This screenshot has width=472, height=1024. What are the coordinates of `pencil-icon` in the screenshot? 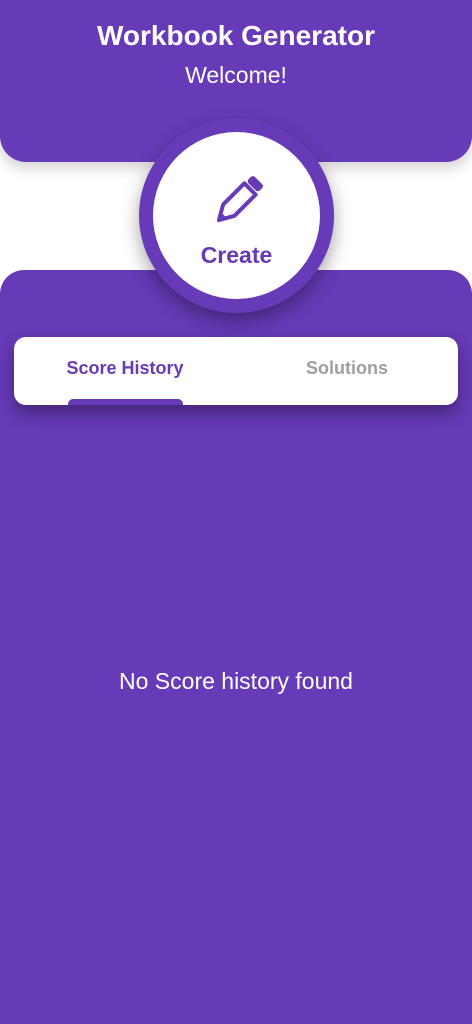 It's located at (239, 199).